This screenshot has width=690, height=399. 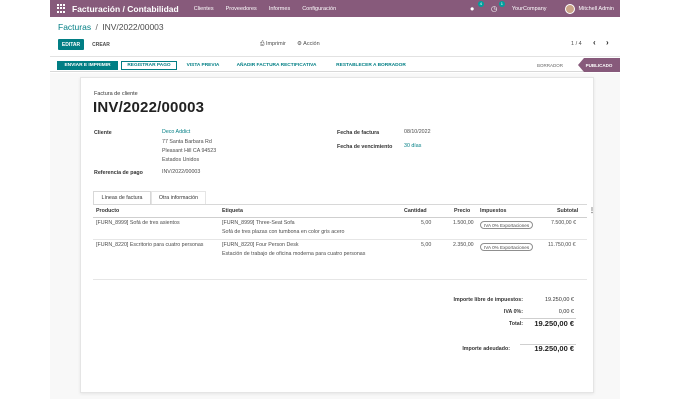 I want to click on row1-tax-tag: IVA 0% Exportaciones, so click(x=507, y=225).